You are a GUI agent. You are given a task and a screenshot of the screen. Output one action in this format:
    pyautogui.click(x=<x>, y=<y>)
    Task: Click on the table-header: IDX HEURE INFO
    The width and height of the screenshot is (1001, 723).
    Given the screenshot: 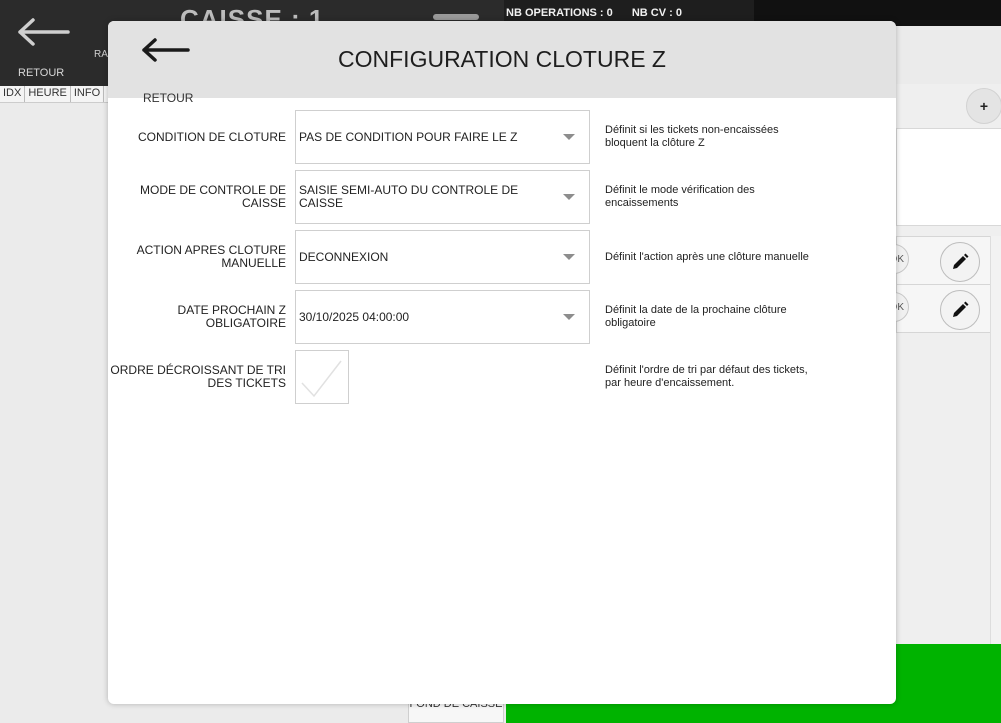 What is the action you would take?
    pyautogui.click(x=54, y=94)
    